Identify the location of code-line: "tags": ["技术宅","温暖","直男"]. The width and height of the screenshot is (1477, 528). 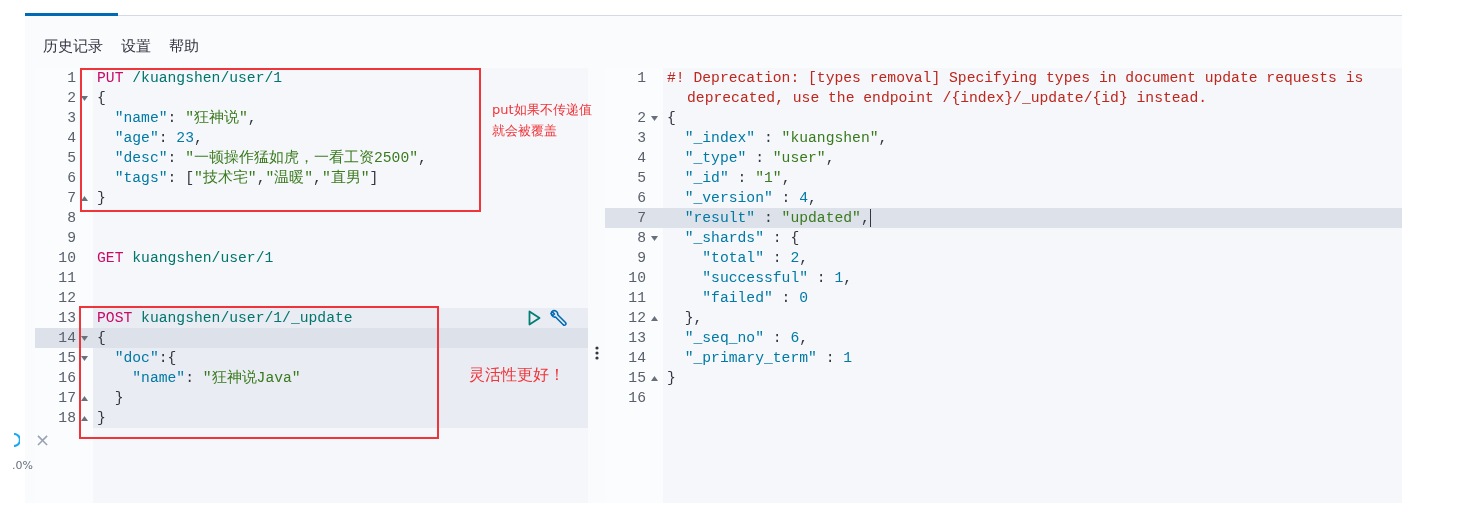
(246, 178).